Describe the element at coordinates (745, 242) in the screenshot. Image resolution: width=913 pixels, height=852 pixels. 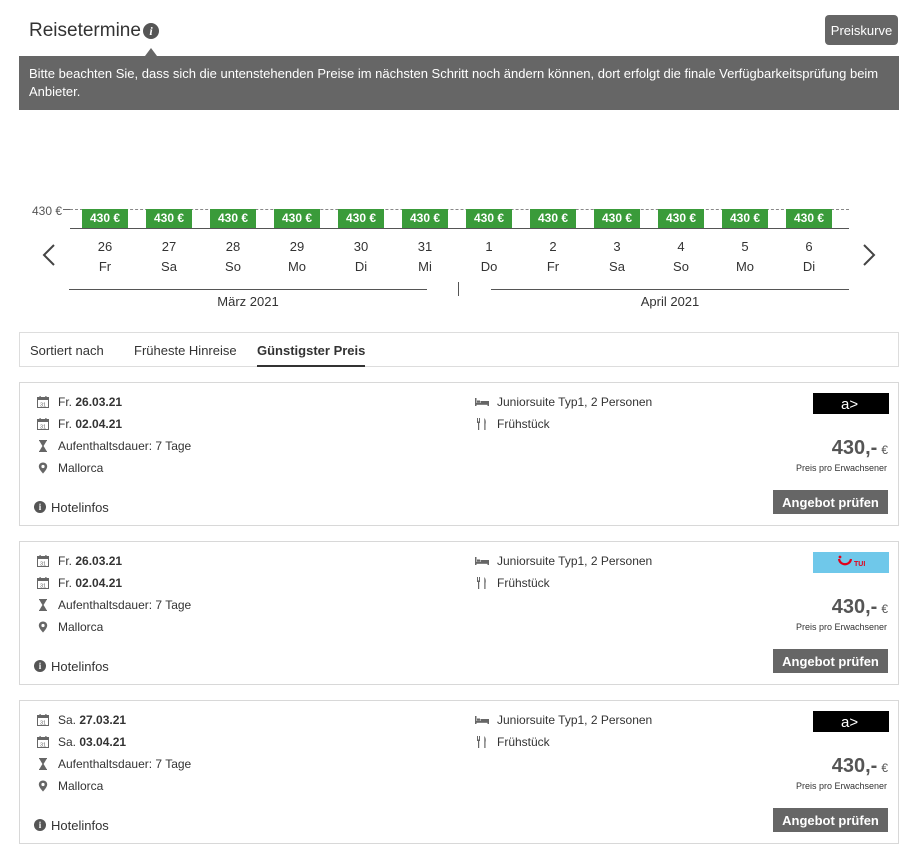
I see `calendar-day: 430 € 5 Mo` at that location.